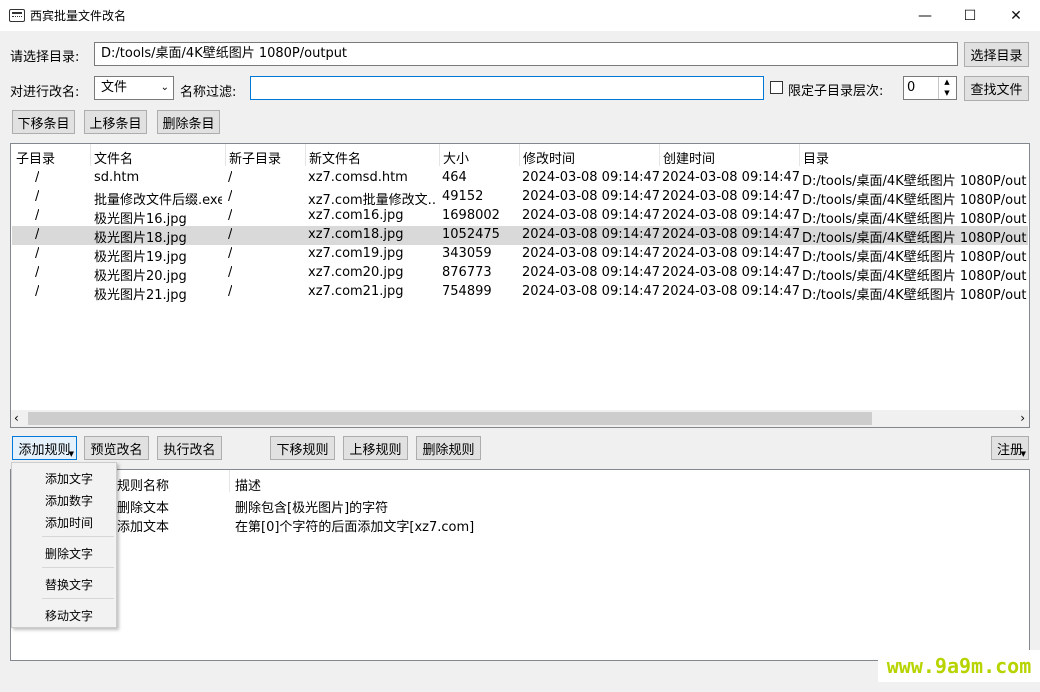 Image resolution: width=1040 pixels, height=692 pixels. I want to click on col-header-size: 大小, so click(456, 157).